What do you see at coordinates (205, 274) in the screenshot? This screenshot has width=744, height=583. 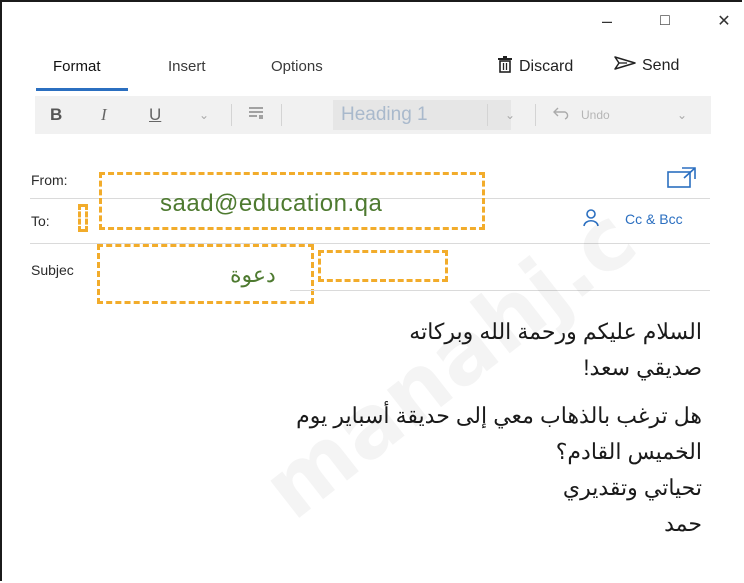 I see `subject-highlight-box` at bounding box center [205, 274].